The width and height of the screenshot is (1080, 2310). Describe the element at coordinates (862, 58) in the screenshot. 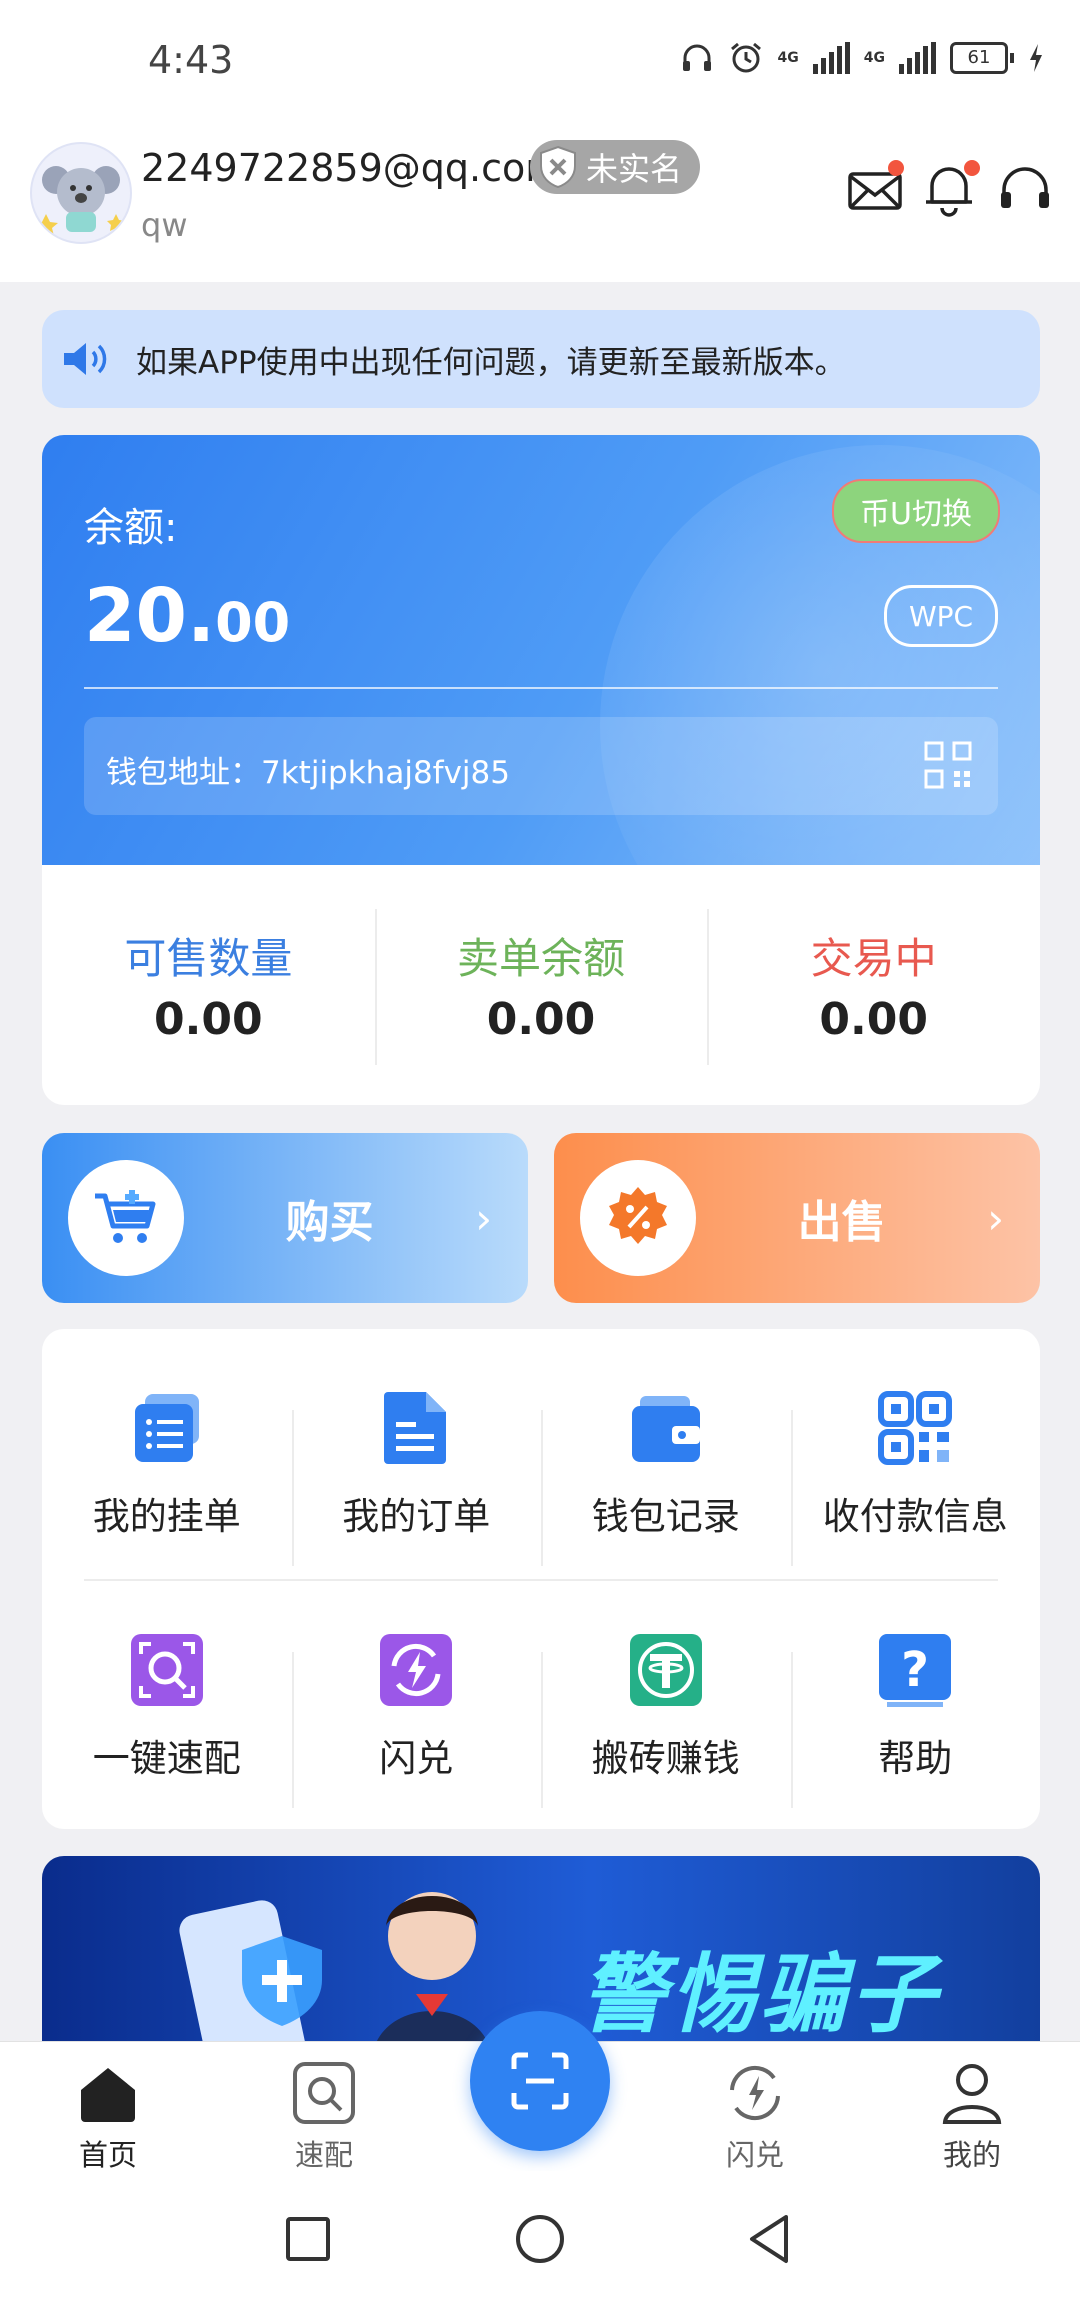

I see `status-icons: 4G 4G 61` at that location.